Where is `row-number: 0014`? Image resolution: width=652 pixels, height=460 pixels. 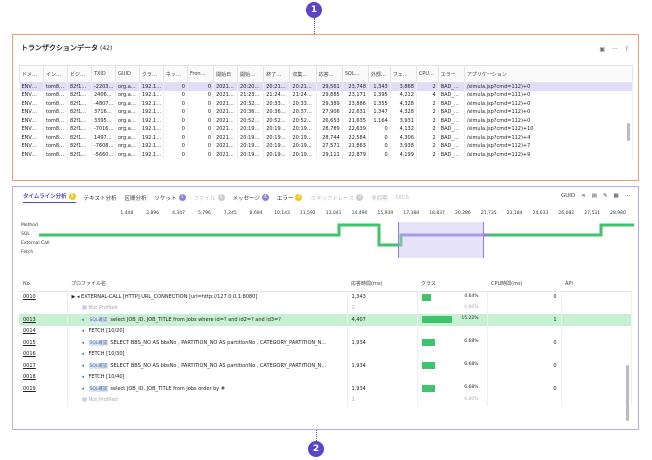 row-number: 0014 is located at coordinates (43, 331).